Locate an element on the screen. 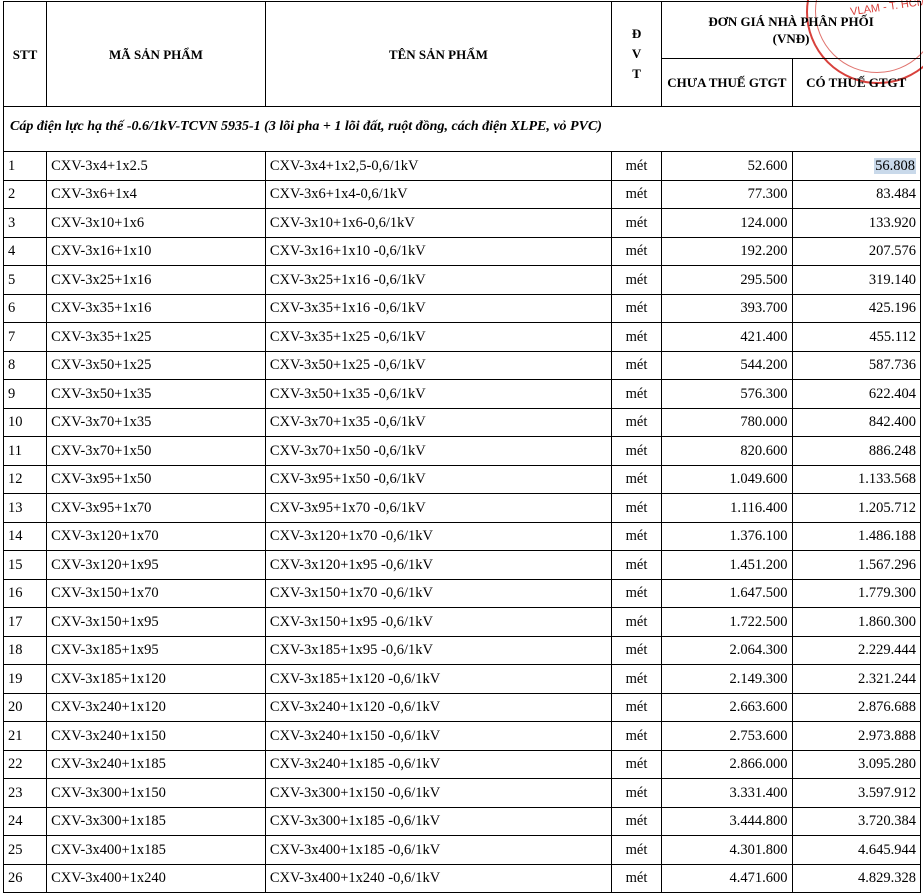 This screenshot has height=893, width=923. cell-stt: 7 is located at coordinates (25, 337).